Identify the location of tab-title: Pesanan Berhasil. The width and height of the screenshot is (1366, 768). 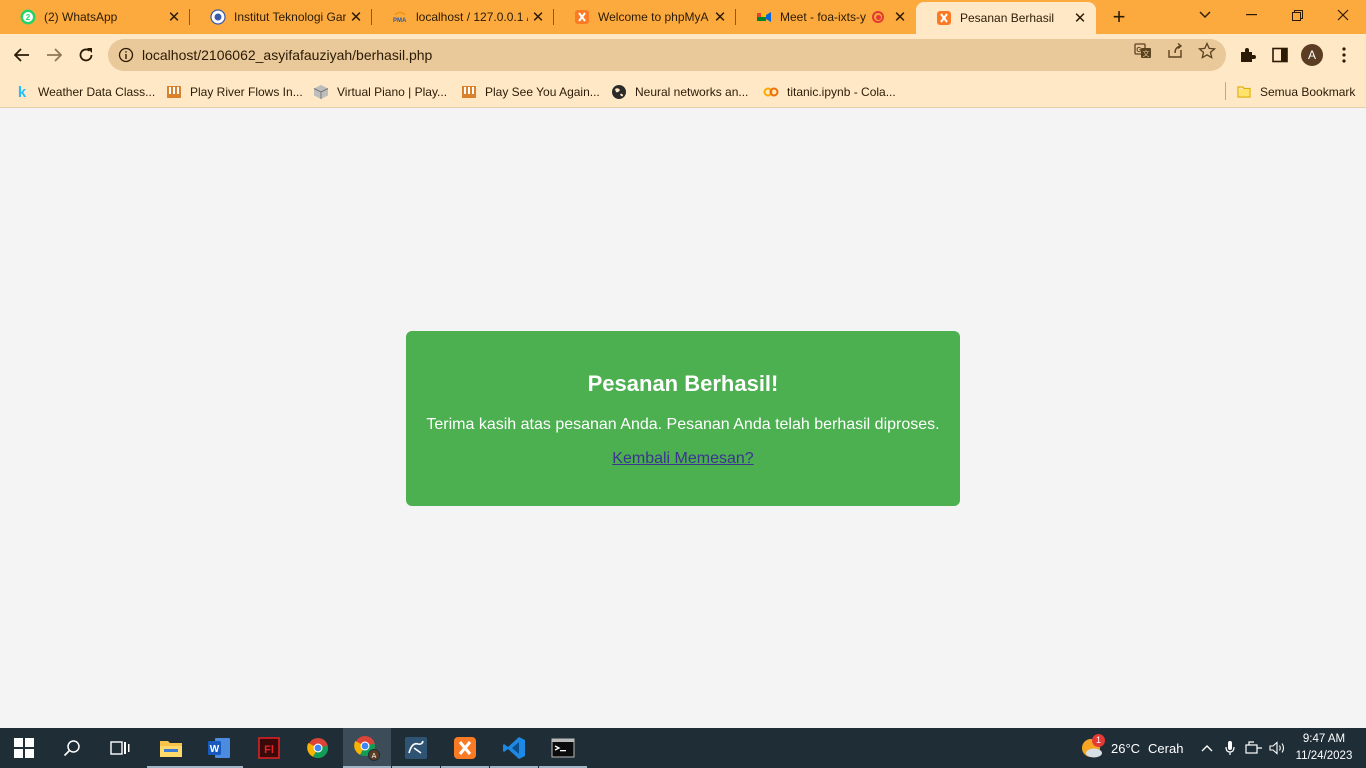
(1007, 18).